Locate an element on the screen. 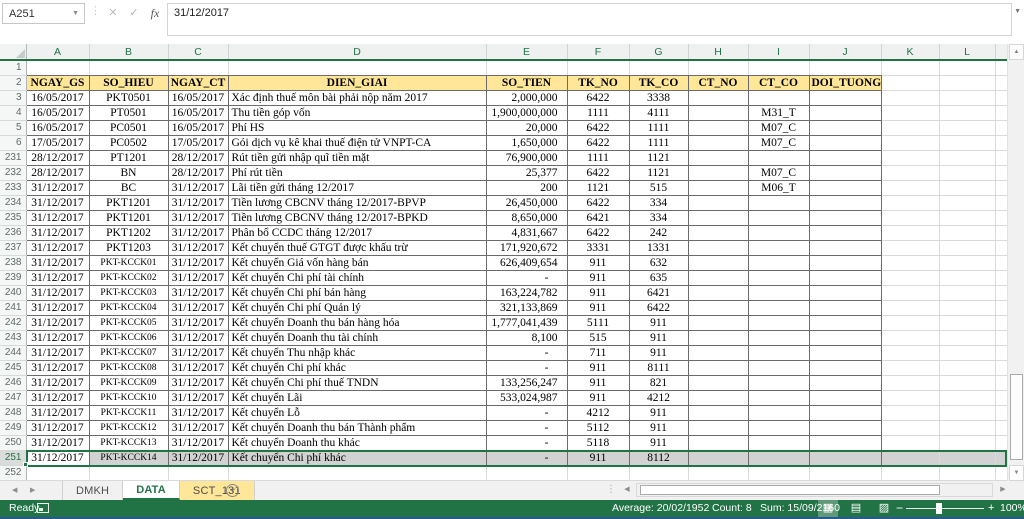  zoom-in-button: + is located at coordinates (991, 508).